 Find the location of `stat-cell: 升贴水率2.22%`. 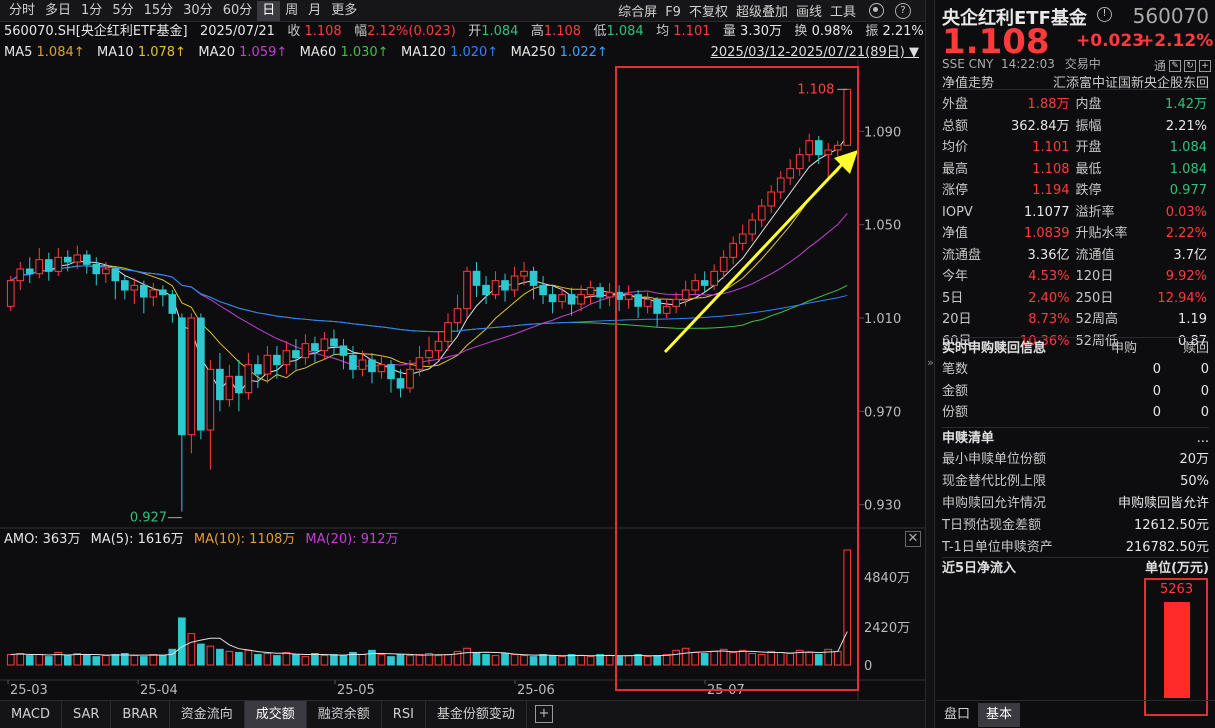

stat-cell: 升贴水率2.22% is located at coordinates (1143, 234).